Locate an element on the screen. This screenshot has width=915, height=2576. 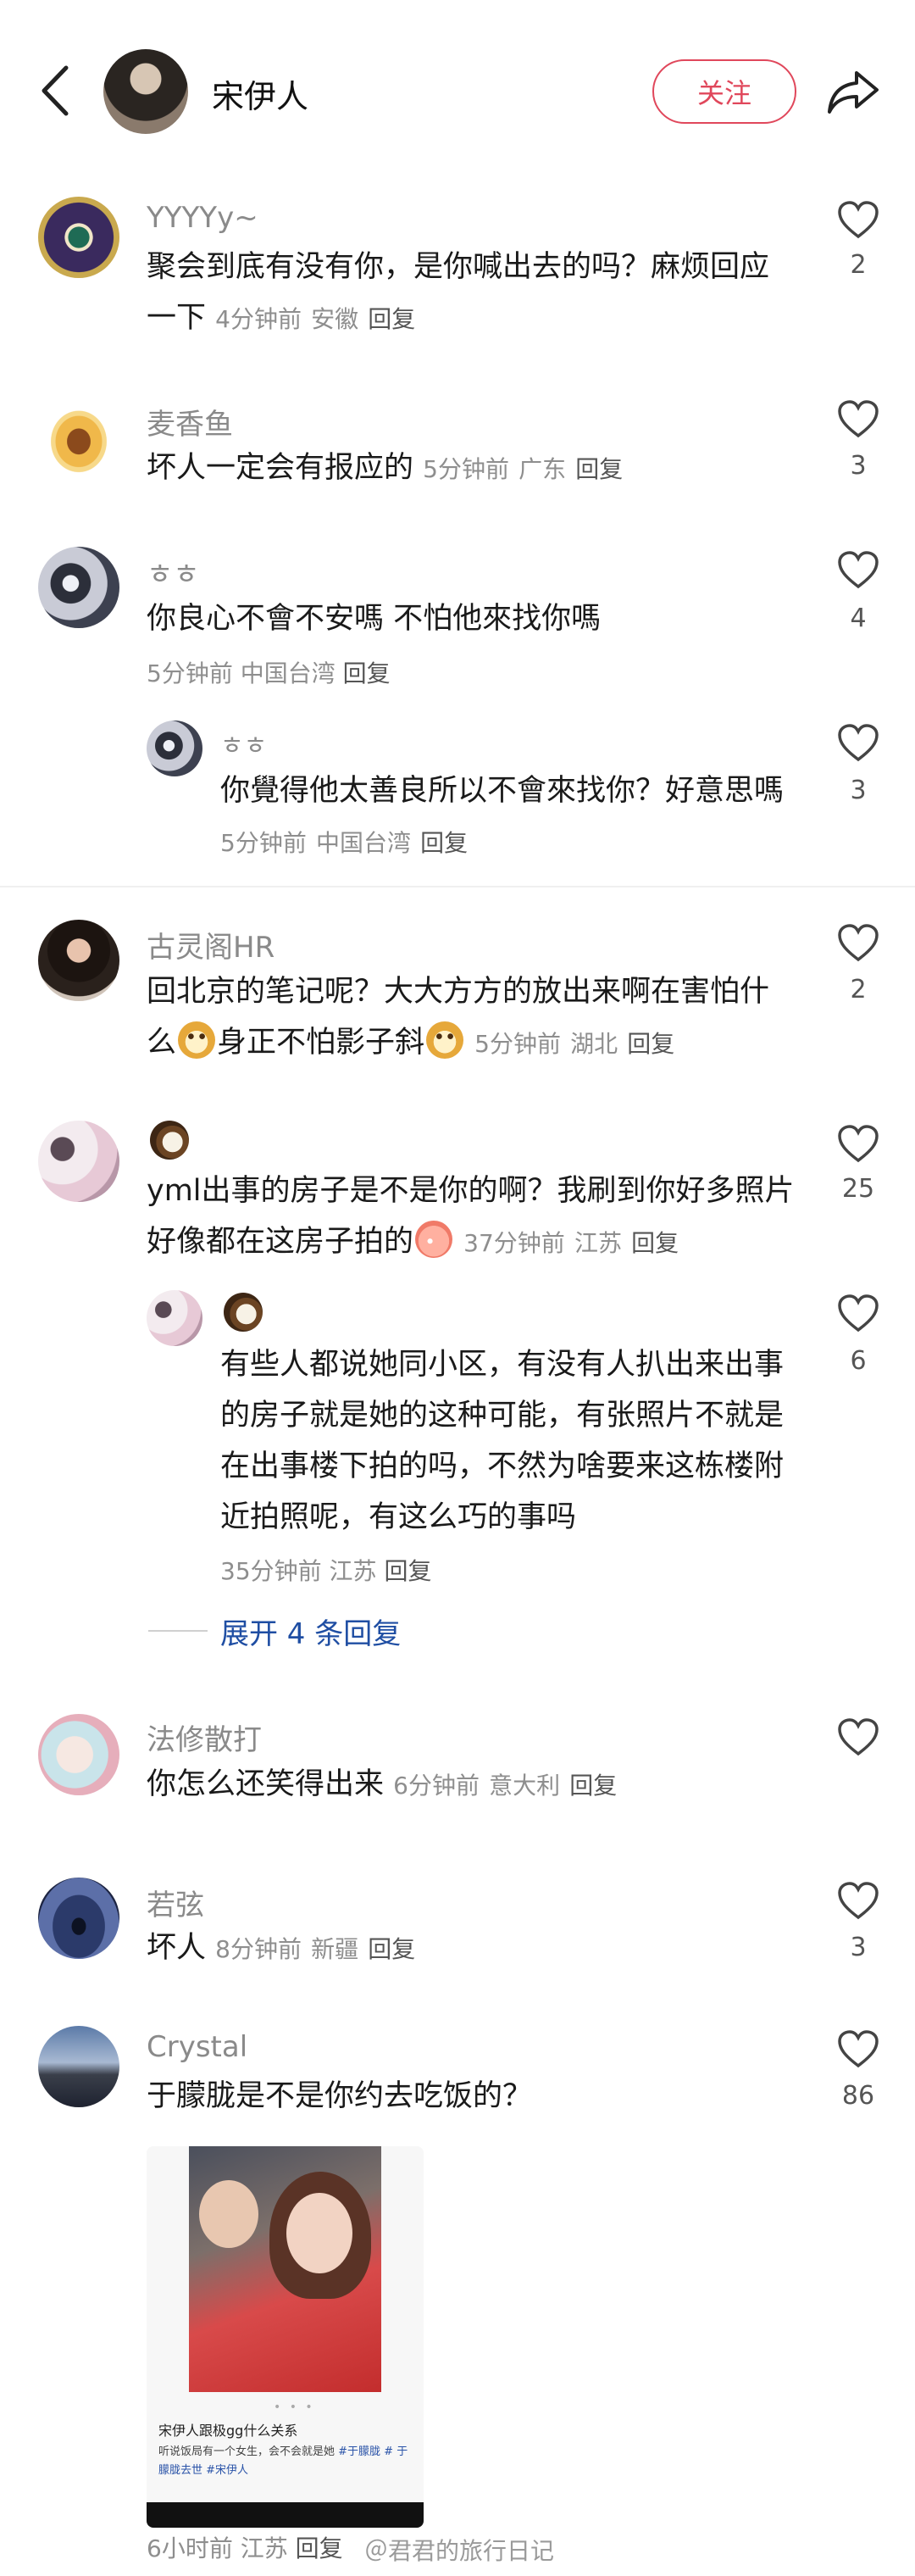
comment-time: 4分钟前 is located at coordinates (258, 319).